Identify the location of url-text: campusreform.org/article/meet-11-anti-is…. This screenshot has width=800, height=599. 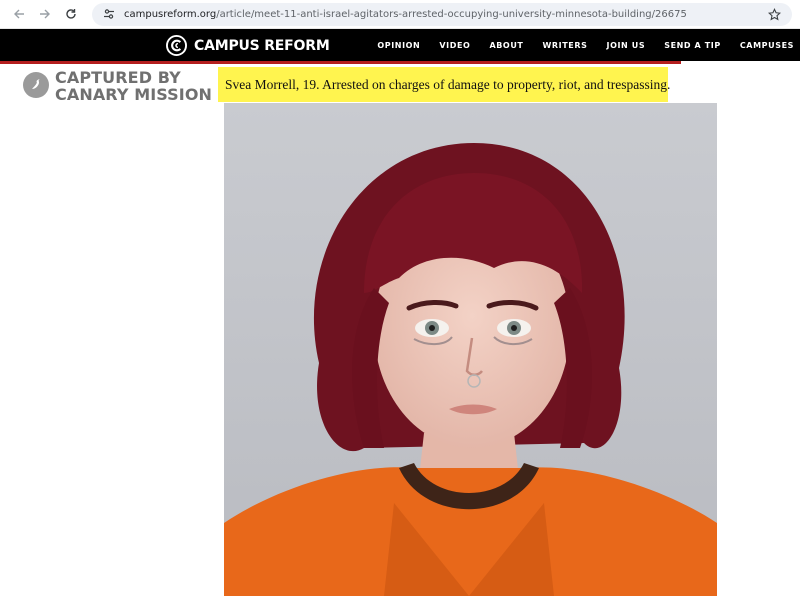
(445, 14).